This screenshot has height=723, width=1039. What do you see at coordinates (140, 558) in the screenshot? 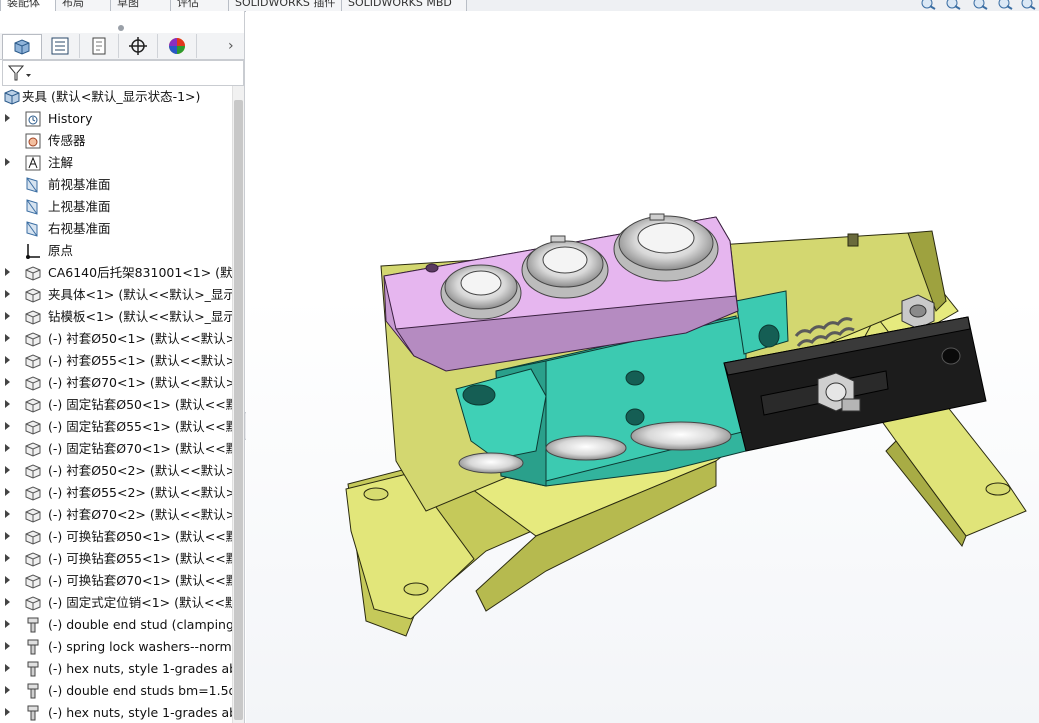
I see `tree-item-label: (-) 可换钻套Ø55<1> (默认<<默认` at bounding box center [140, 558].